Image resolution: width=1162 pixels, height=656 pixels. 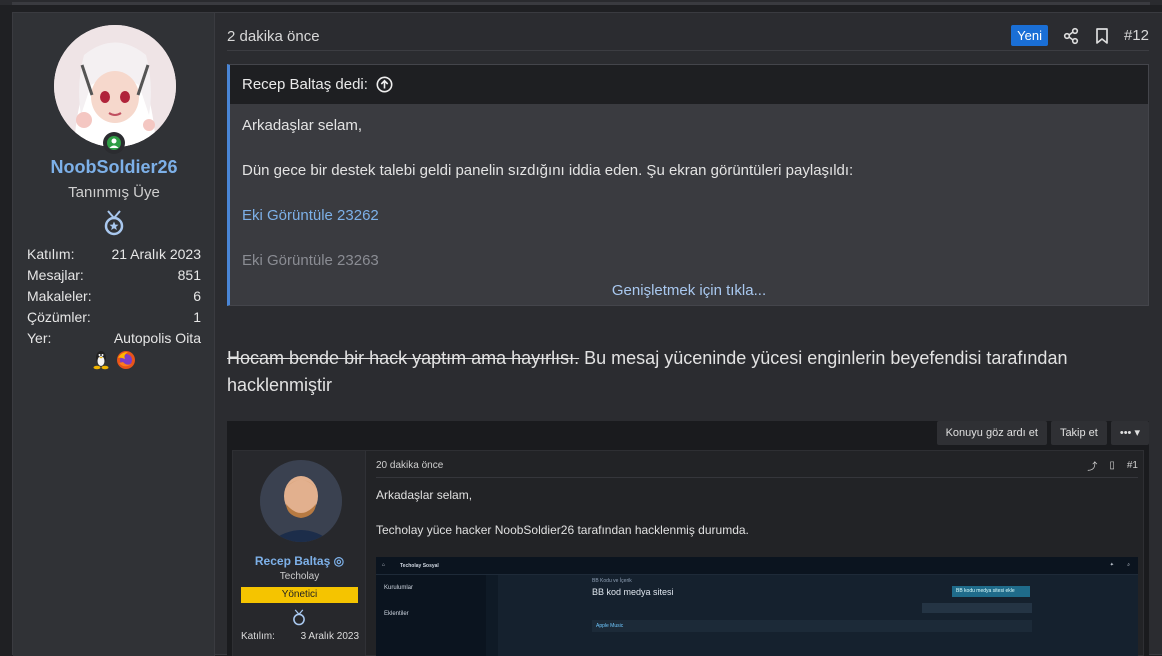 I want to click on post-time: 2 dakika önce, so click(x=273, y=36).